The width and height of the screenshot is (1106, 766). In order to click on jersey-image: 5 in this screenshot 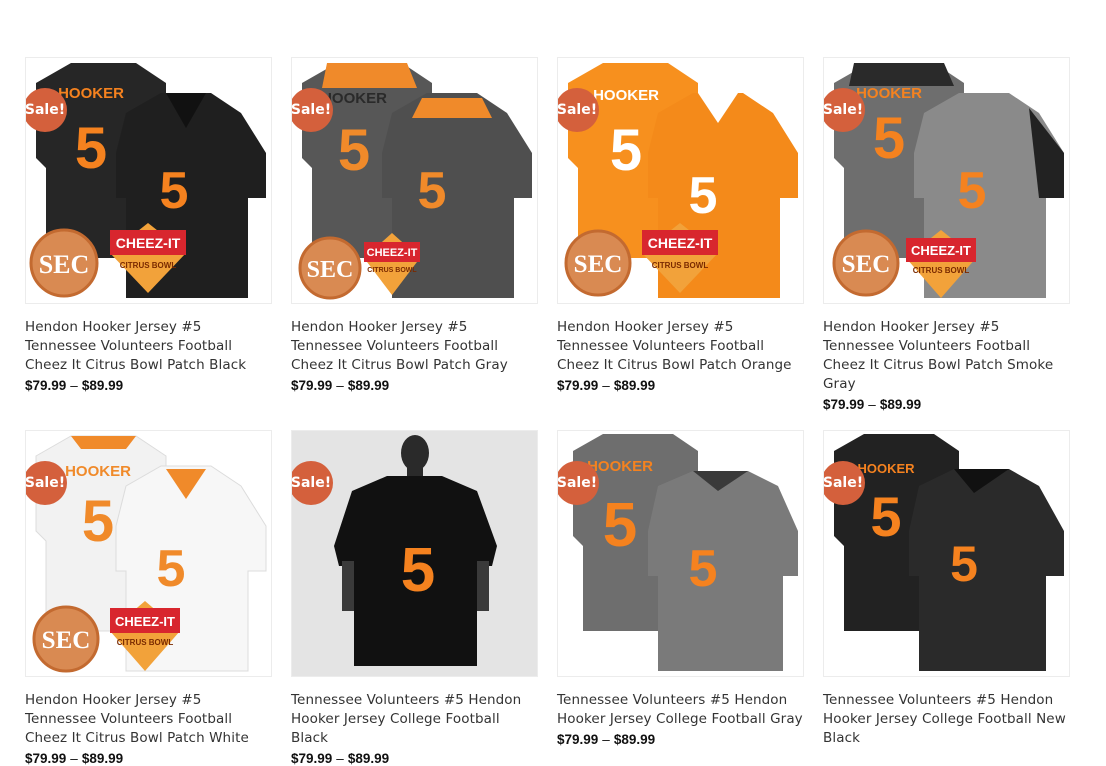, I will do `click(414, 553)`.